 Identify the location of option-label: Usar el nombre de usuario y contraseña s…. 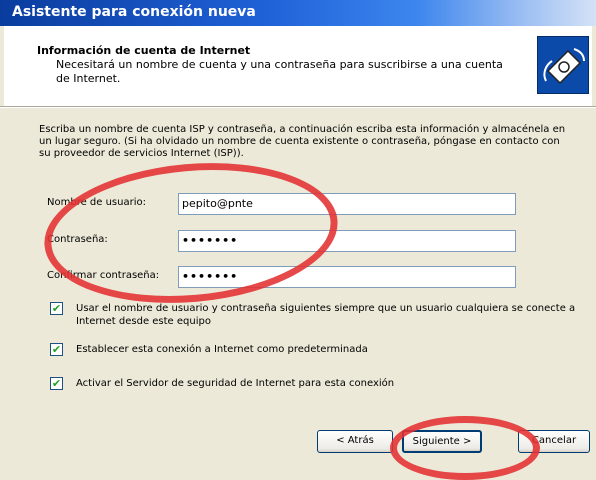
(326, 315).